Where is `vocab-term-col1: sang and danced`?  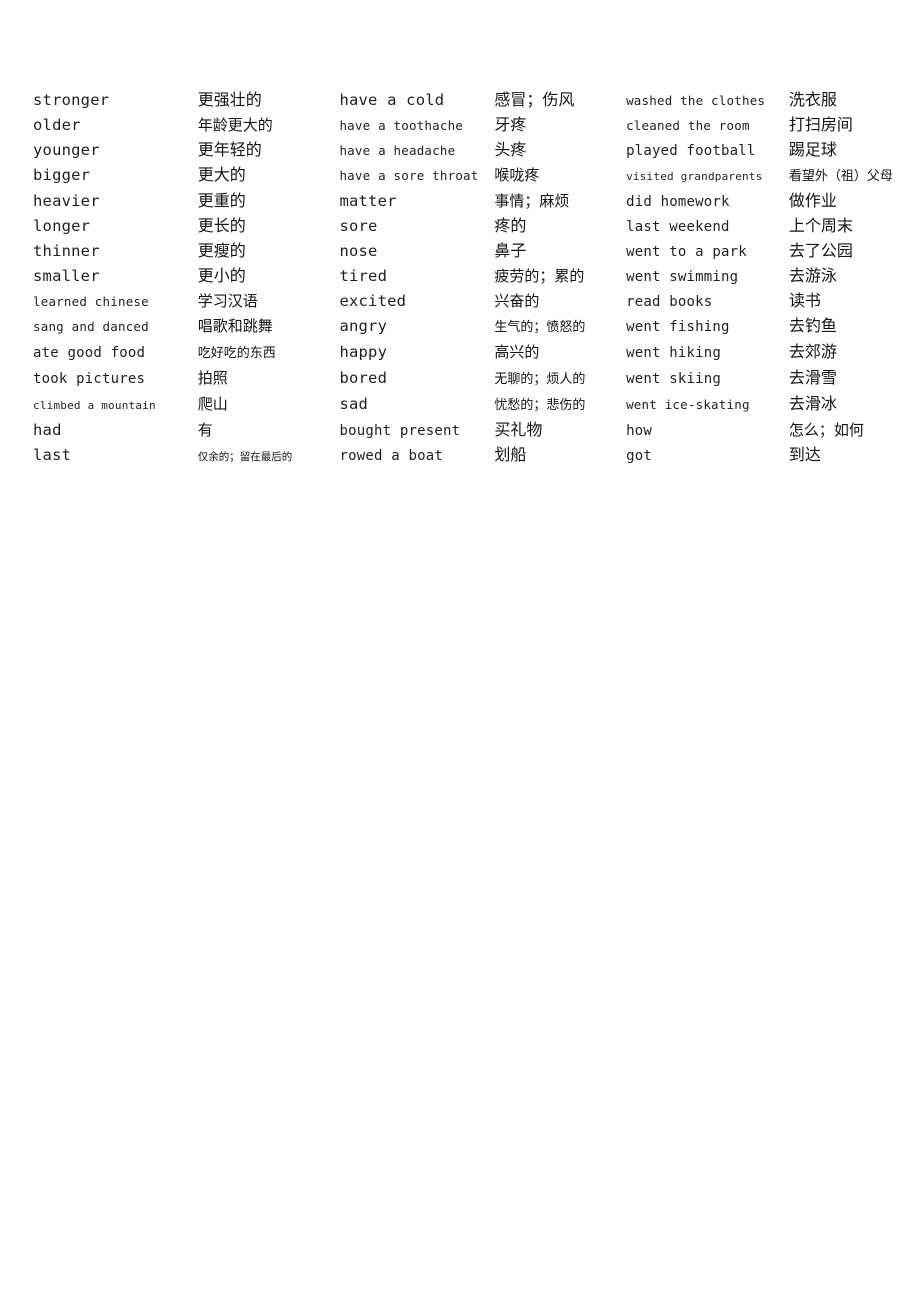
vocab-term-col1: sang and danced is located at coordinates (115, 327).